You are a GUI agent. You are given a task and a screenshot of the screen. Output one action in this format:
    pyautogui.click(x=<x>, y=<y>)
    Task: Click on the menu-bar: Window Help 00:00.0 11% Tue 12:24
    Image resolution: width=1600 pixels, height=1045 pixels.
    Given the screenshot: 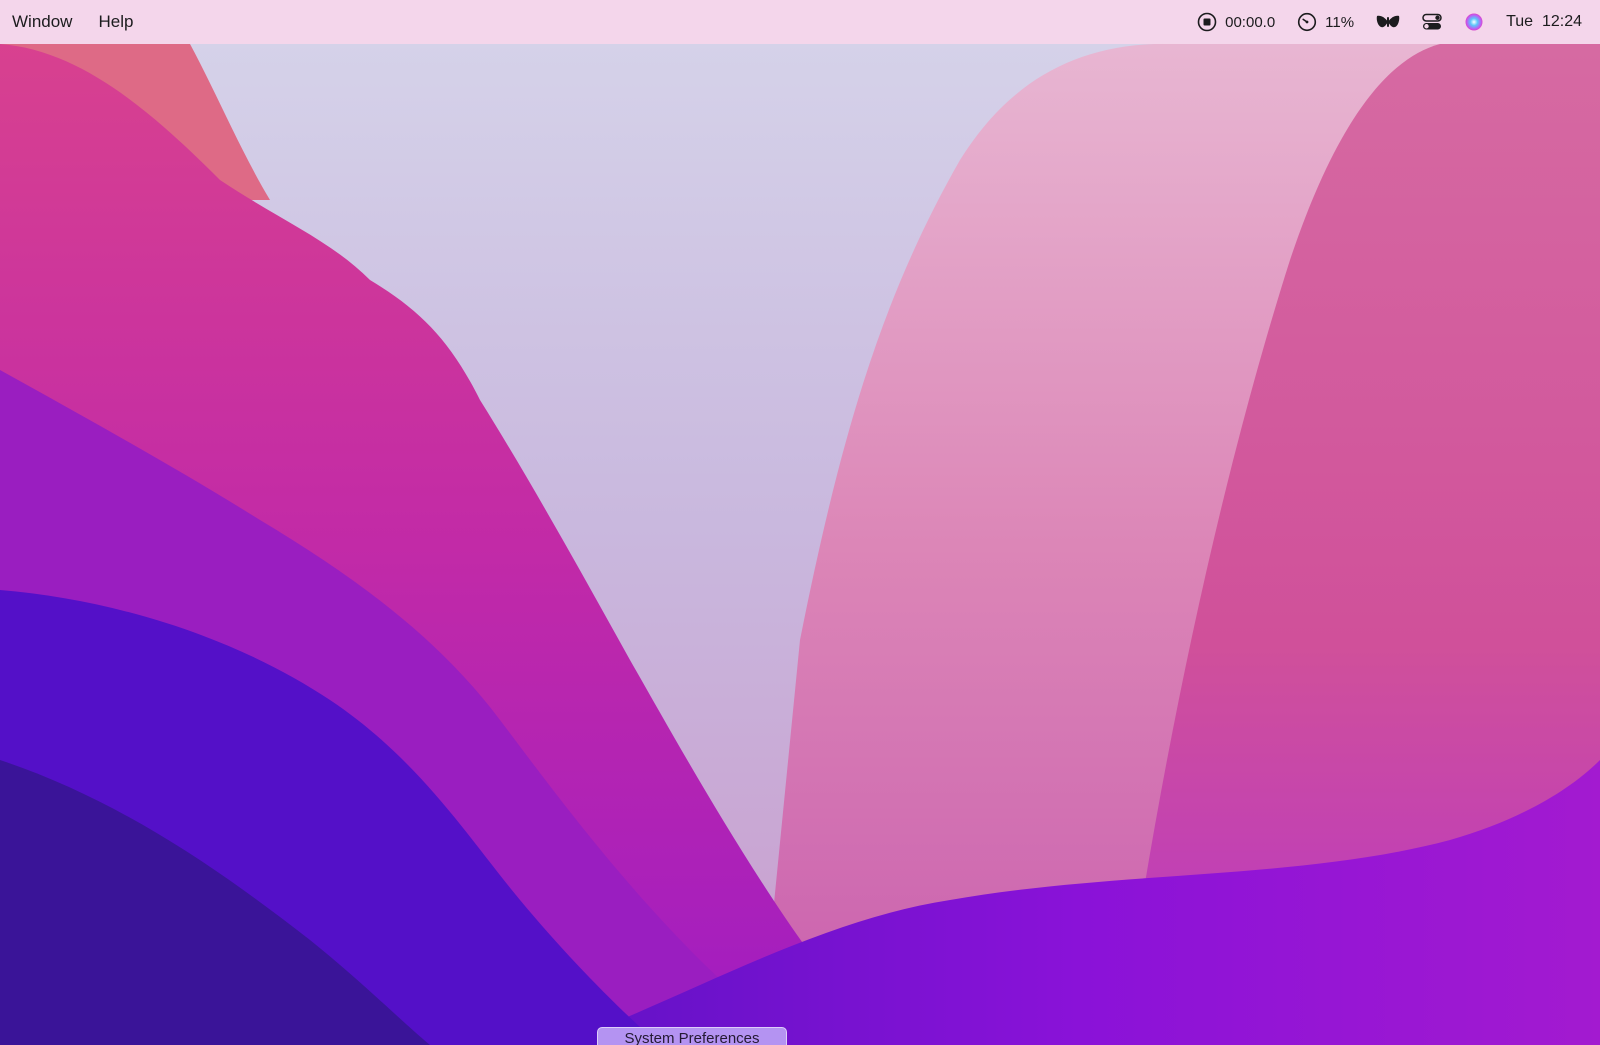 What is the action you would take?
    pyautogui.click(x=800, y=22)
    